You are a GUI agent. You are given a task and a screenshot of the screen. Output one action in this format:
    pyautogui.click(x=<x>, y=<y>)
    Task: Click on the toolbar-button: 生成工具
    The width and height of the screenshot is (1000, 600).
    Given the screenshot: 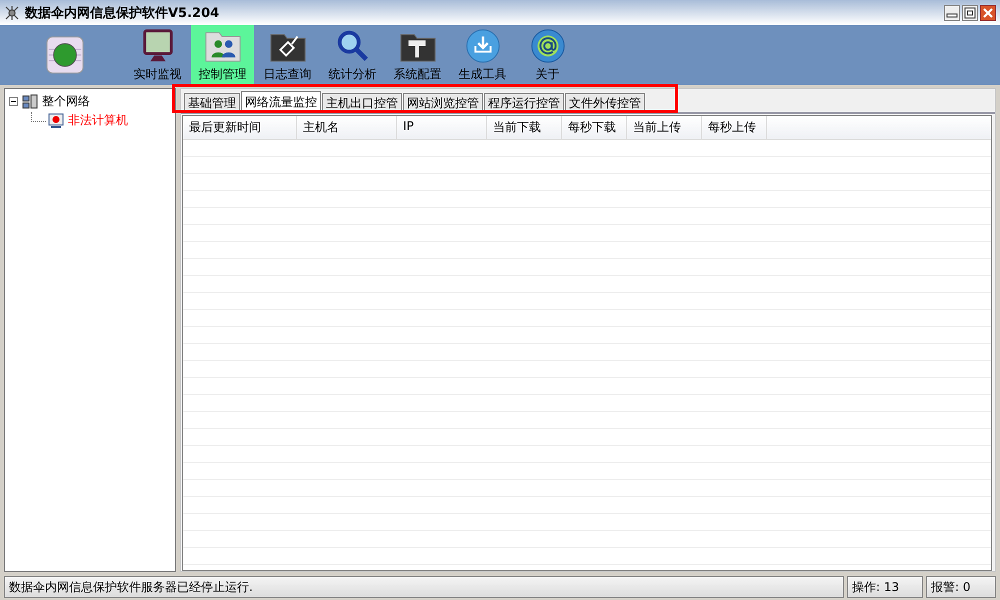 What is the action you would take?
    pyautogui.click(x=482, y=55)
    